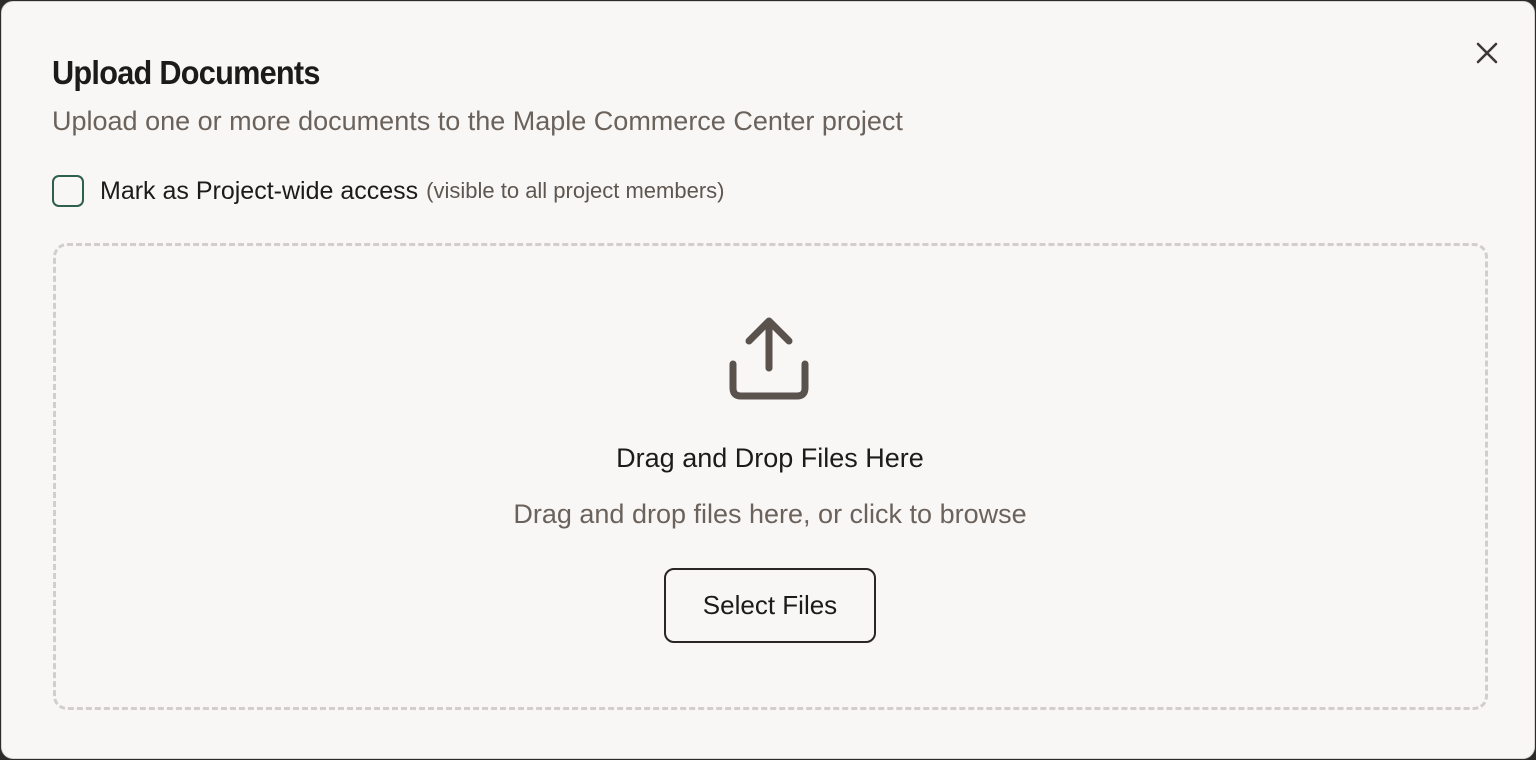 Image resolution: width=1536 pixels, height=760 pixels. Describe the element at coordinates (770, 605) in the screenshot. I see `select-files-button: Select Files` at that location.